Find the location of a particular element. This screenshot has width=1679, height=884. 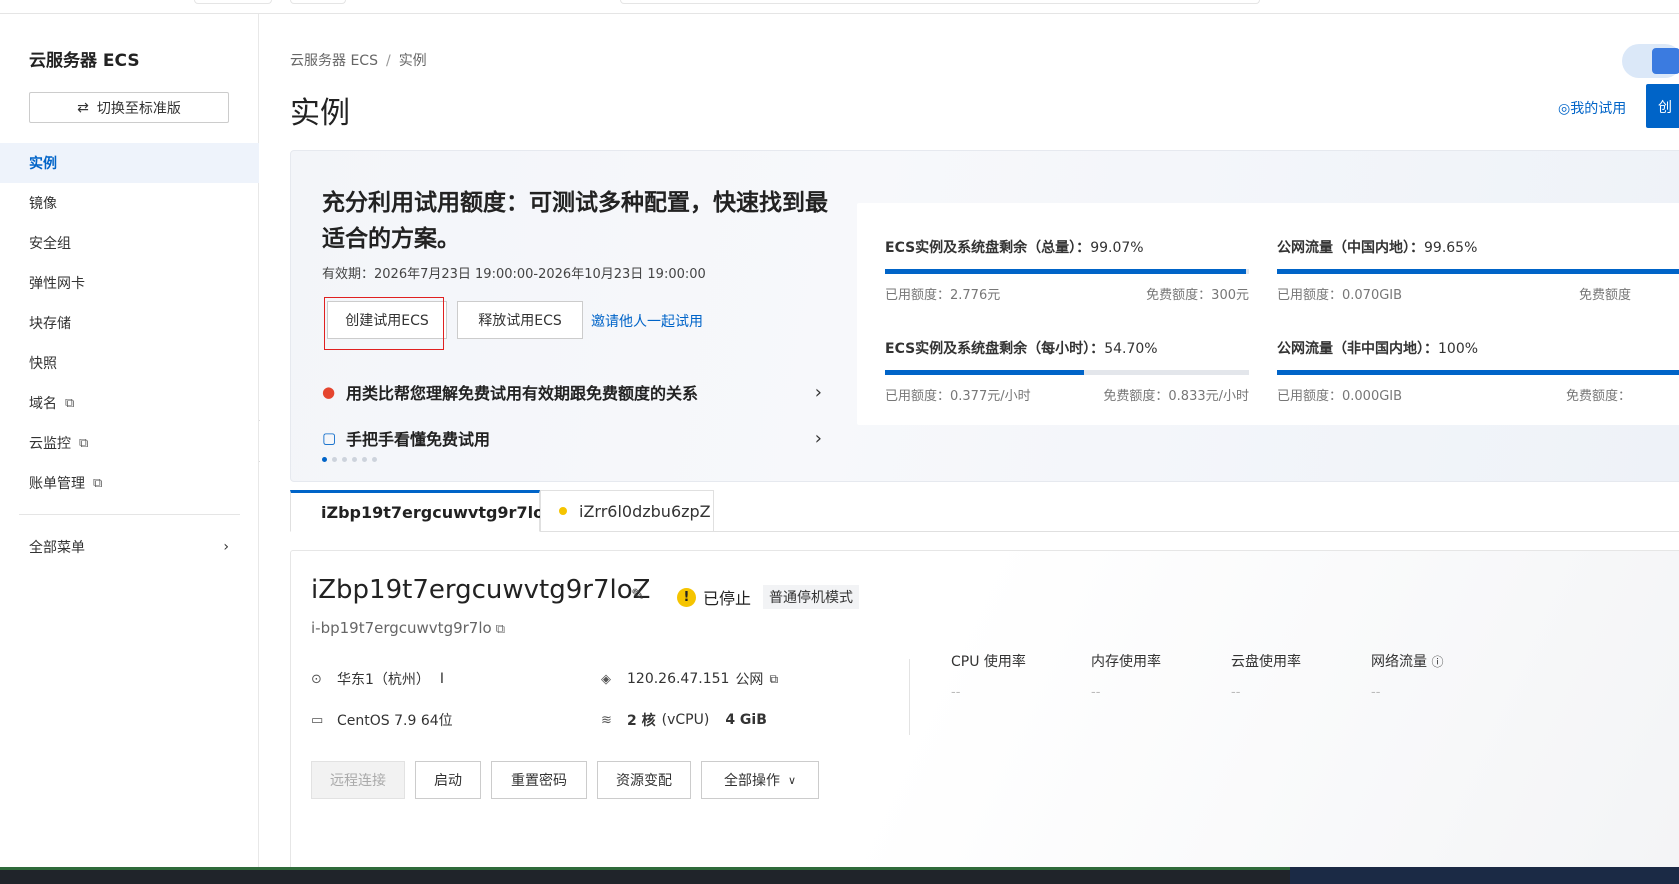

stop-mode-badge: 普通停机模式 is located at coordinates (811, 597).